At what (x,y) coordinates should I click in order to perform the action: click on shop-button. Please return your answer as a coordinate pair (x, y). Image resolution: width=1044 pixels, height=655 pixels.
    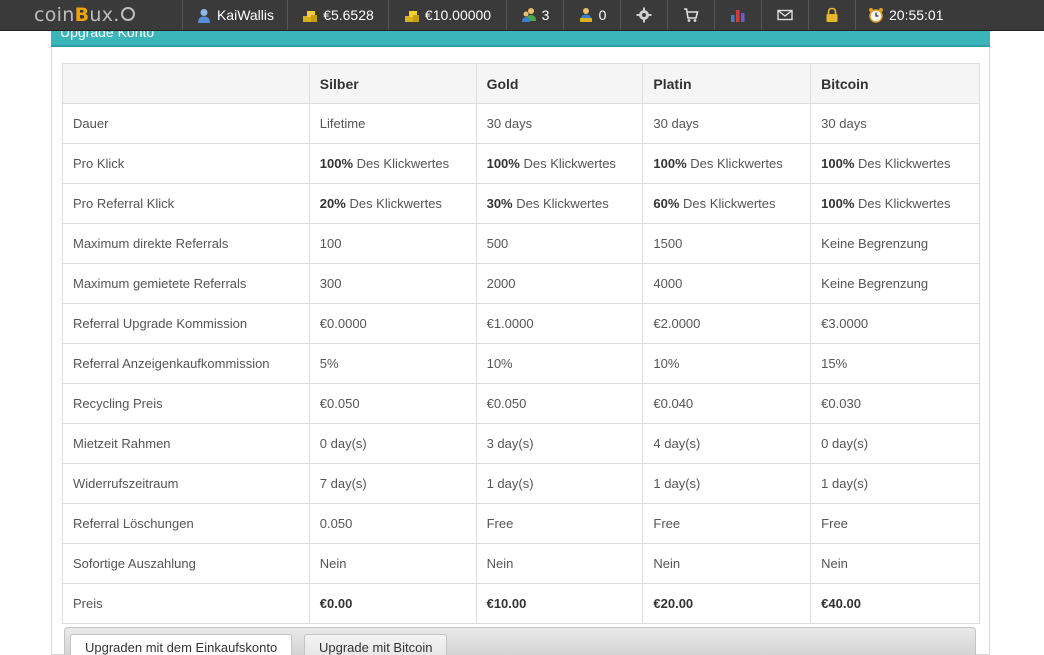
    Looking at the image, I should click on (690, 15).